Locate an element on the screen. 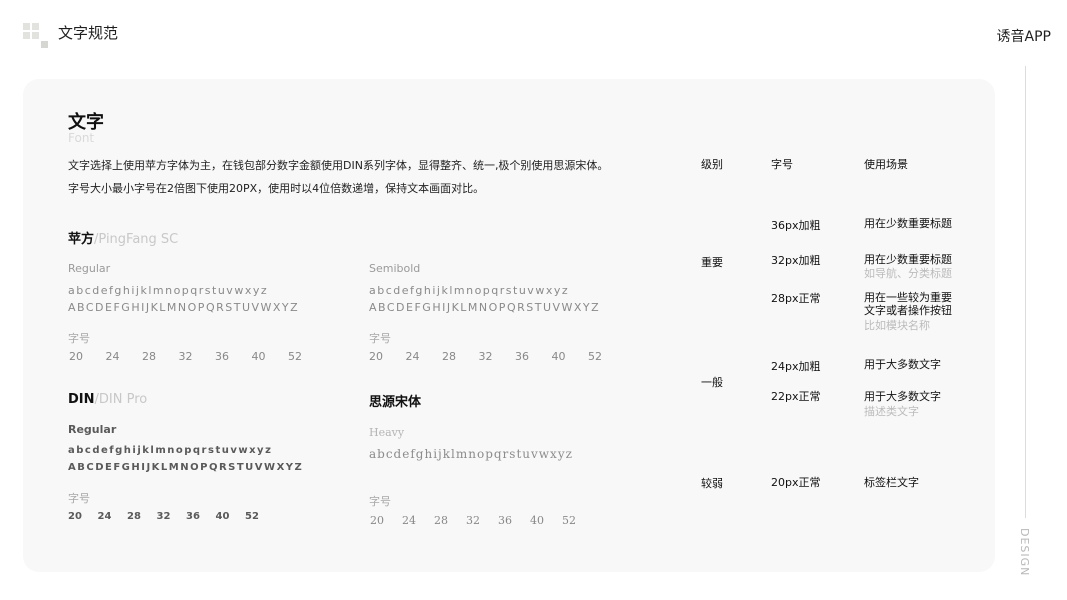  font-name-din-alt: /DIN Pro is located at coordinates (121, 399).